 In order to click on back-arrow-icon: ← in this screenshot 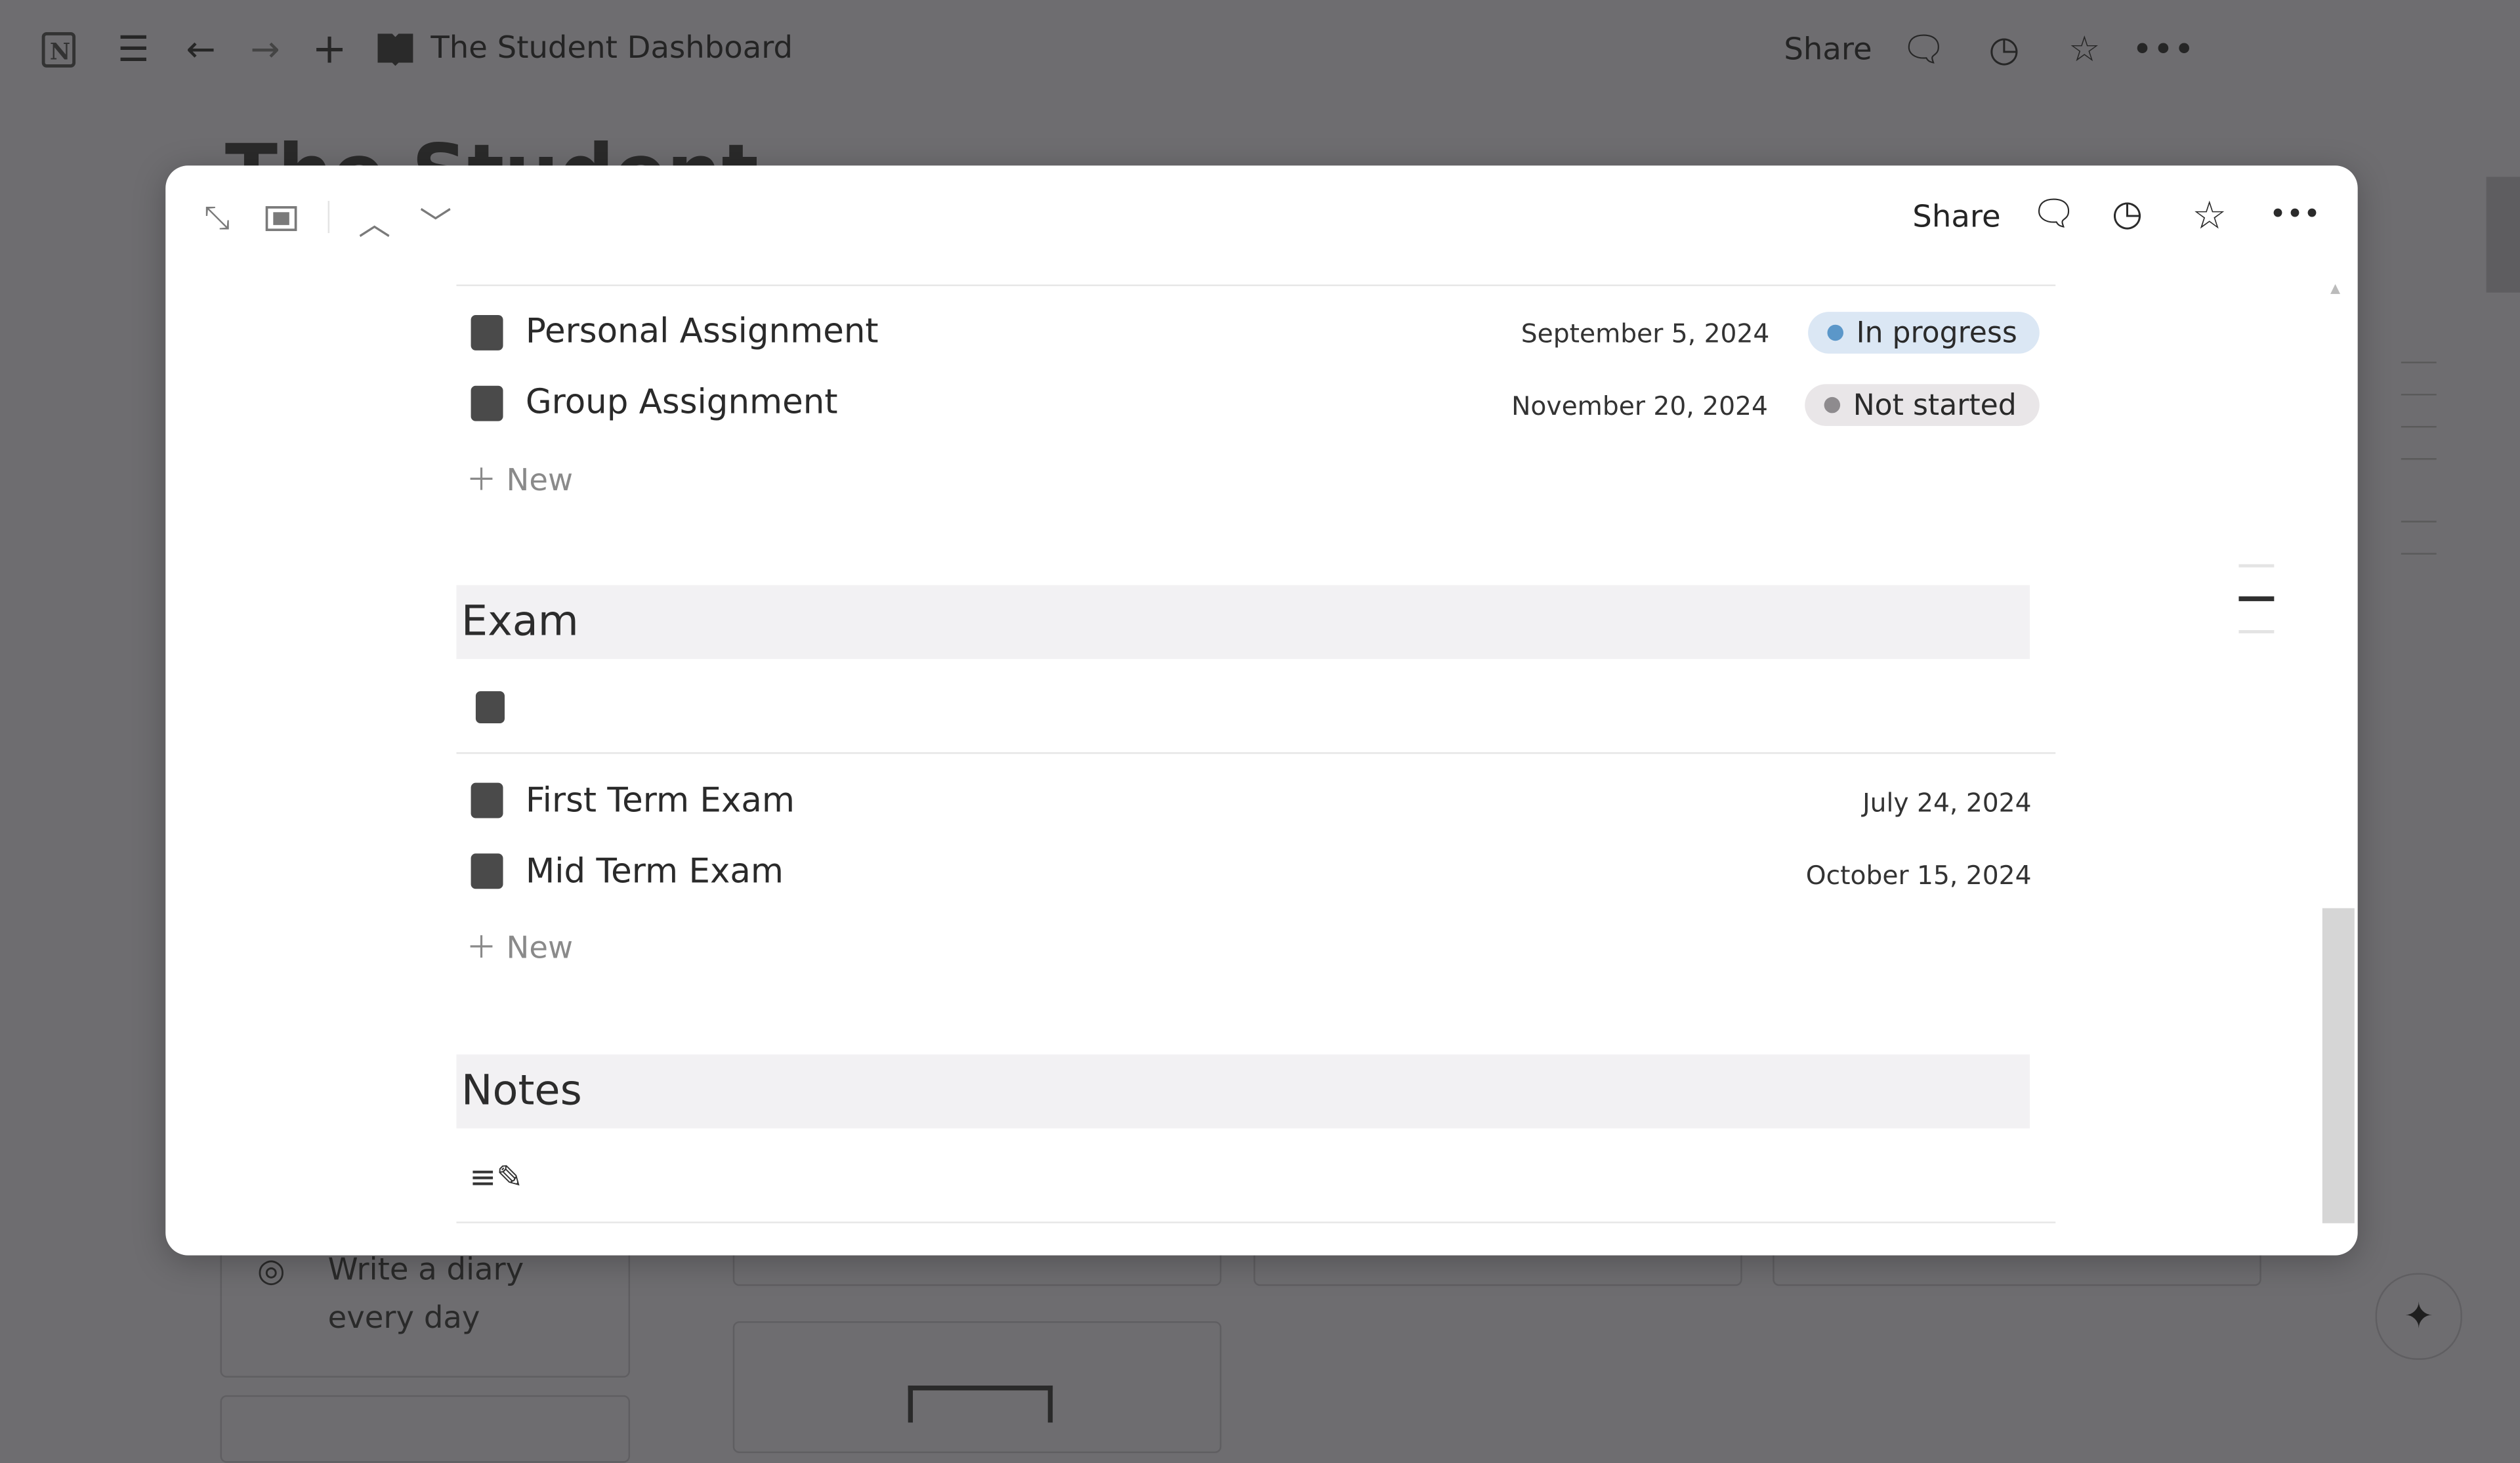, I will do `click(201, 50)`.